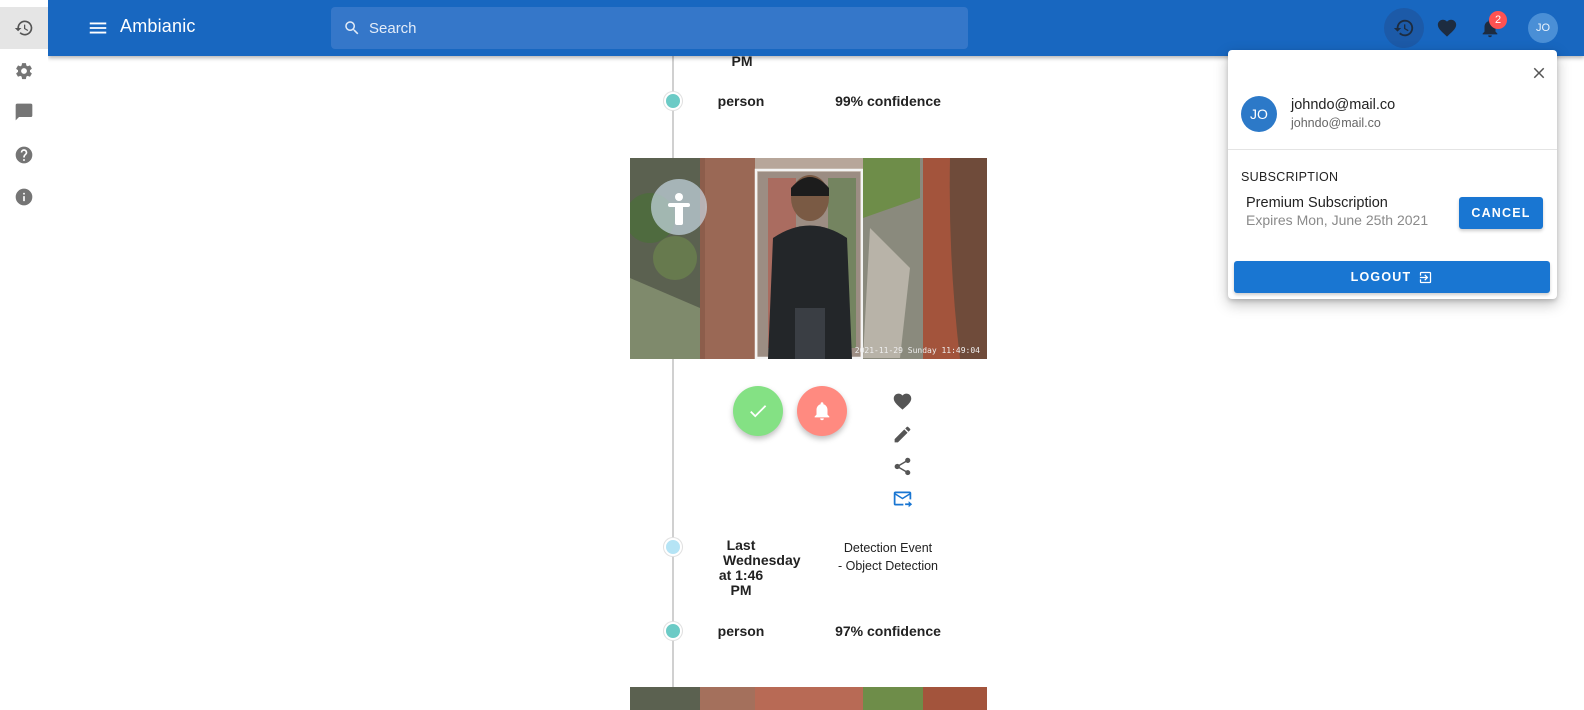 The image size is (1584, 710). What do you see at coordinates (24, 355) in the screenshot?
I see `nav-rail` at bounding box center [24, 355].